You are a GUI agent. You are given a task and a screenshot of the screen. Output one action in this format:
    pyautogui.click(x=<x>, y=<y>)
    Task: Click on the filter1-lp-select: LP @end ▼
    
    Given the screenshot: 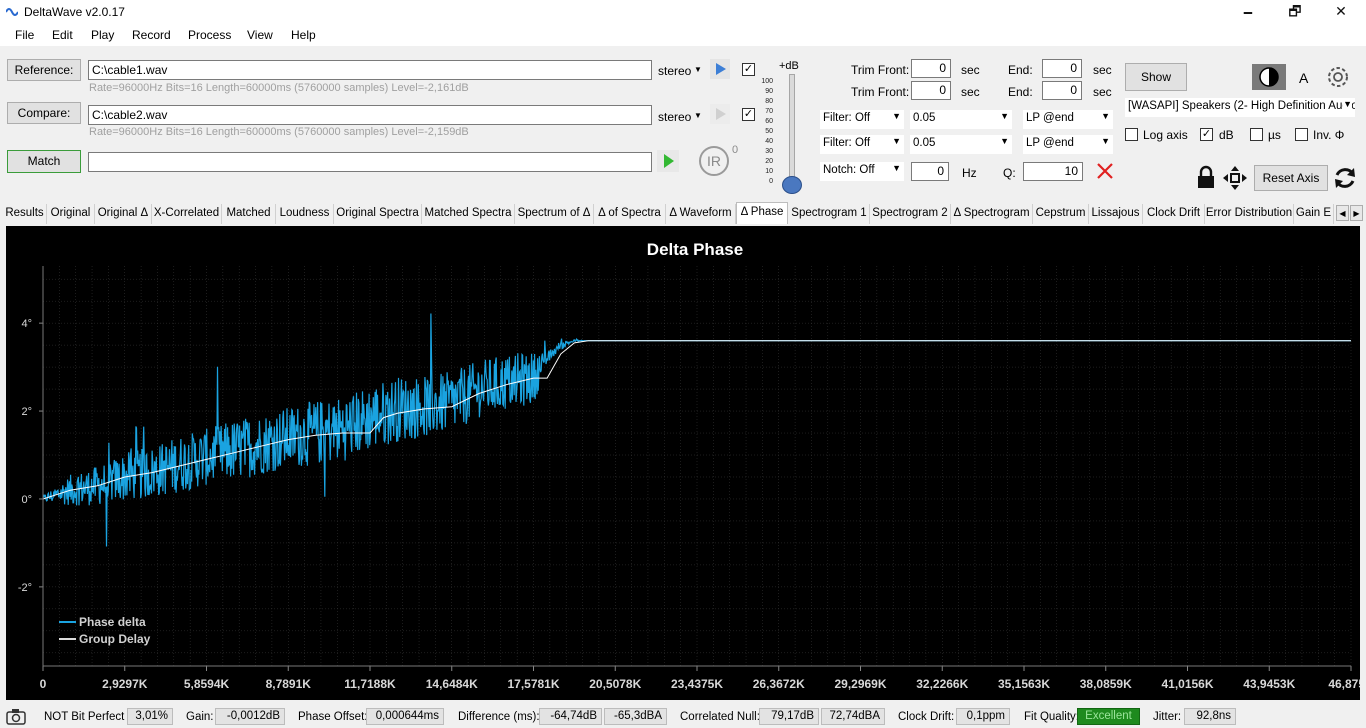 What is the action you would take?
    pyautogui.click(x=1068, y=119)
    